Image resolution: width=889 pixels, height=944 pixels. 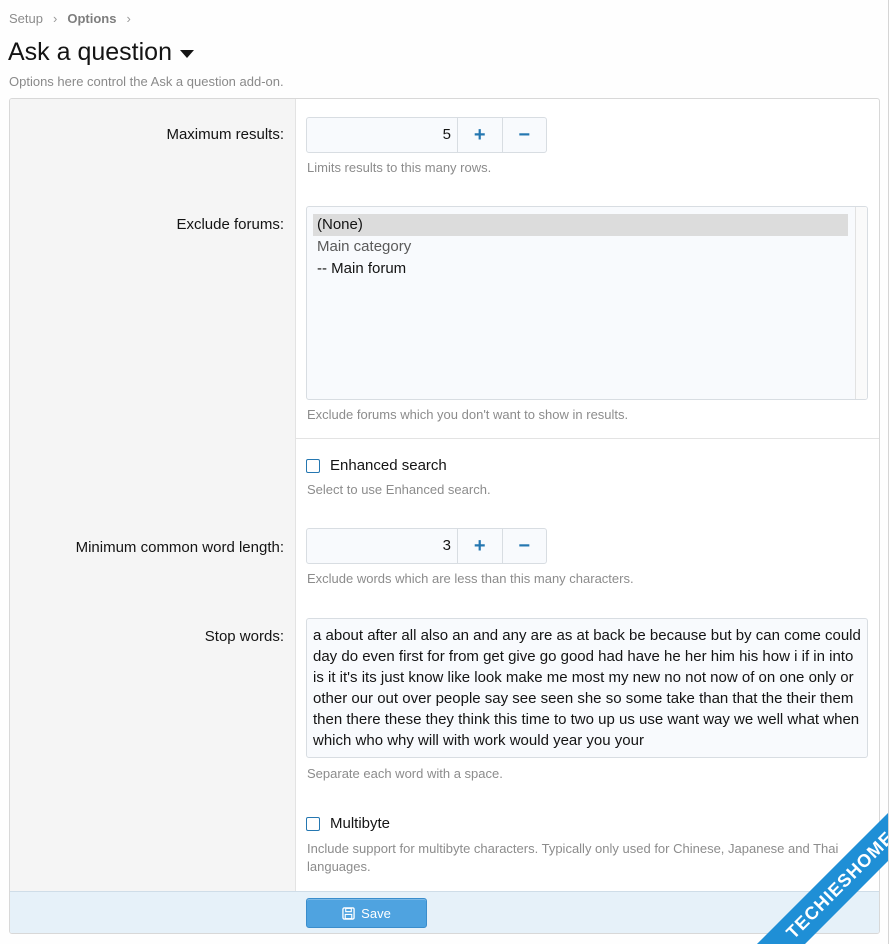 I want to click on multibyte-hint-line2: languages., so click(x=339, y=866).